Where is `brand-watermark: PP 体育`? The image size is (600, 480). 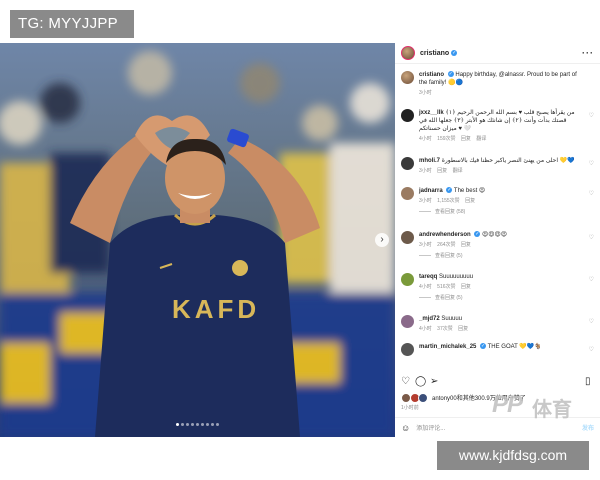 brand-watermark: PP 体育 is located at coordinates (537, 406).